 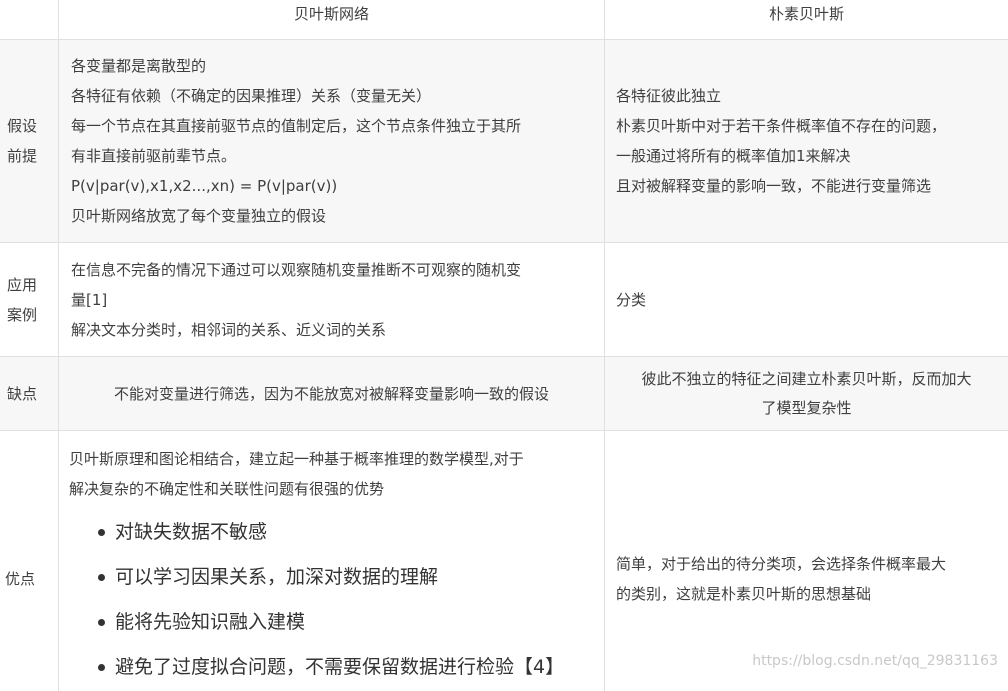 I want to click on text-line: 贝叶斯原理和图论相结合，建立起一种基于概率推理的数学模型,对于, so click(x=296, y=459).